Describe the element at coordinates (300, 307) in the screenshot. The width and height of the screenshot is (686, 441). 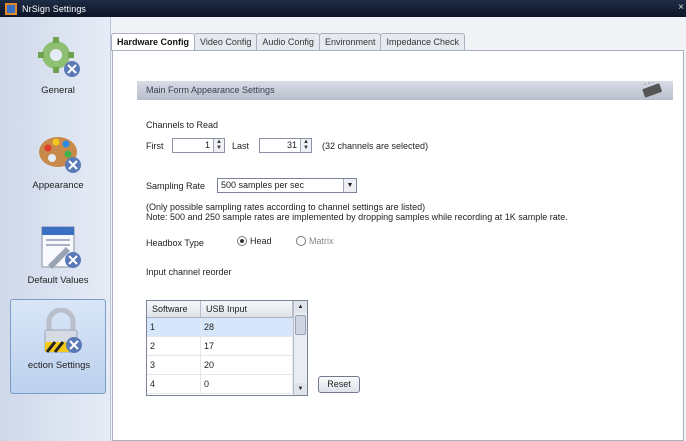
I see `scroll-up-icon: ▲` at that location.